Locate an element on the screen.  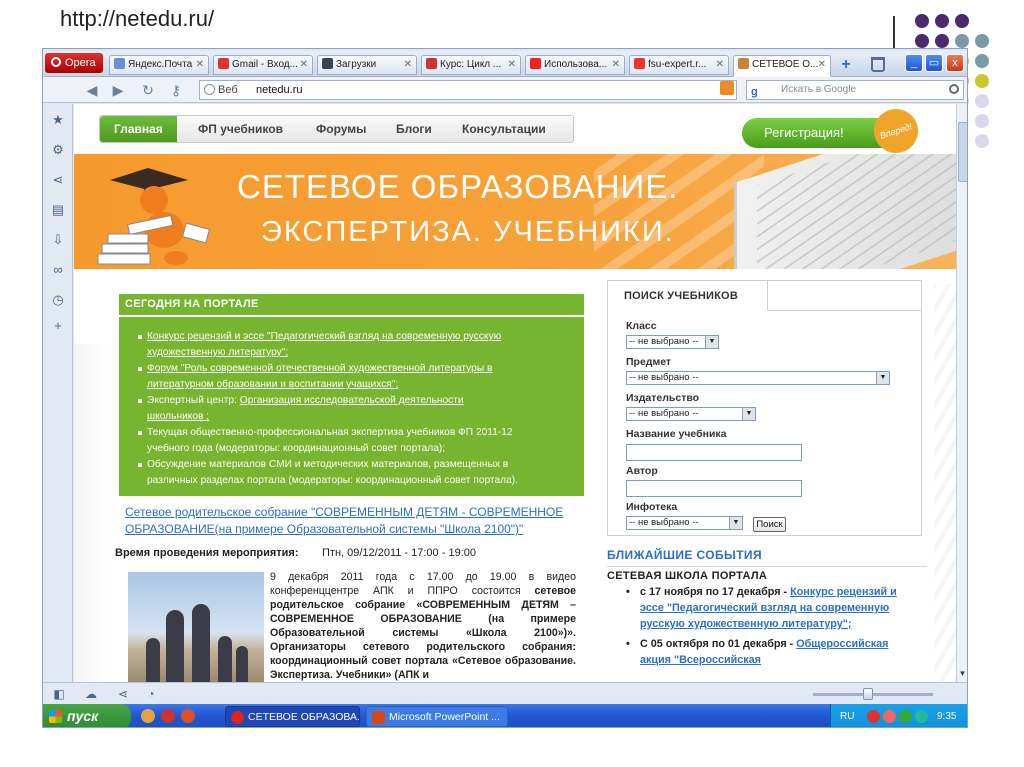
trash-icon is located at coordinates (878, 64).